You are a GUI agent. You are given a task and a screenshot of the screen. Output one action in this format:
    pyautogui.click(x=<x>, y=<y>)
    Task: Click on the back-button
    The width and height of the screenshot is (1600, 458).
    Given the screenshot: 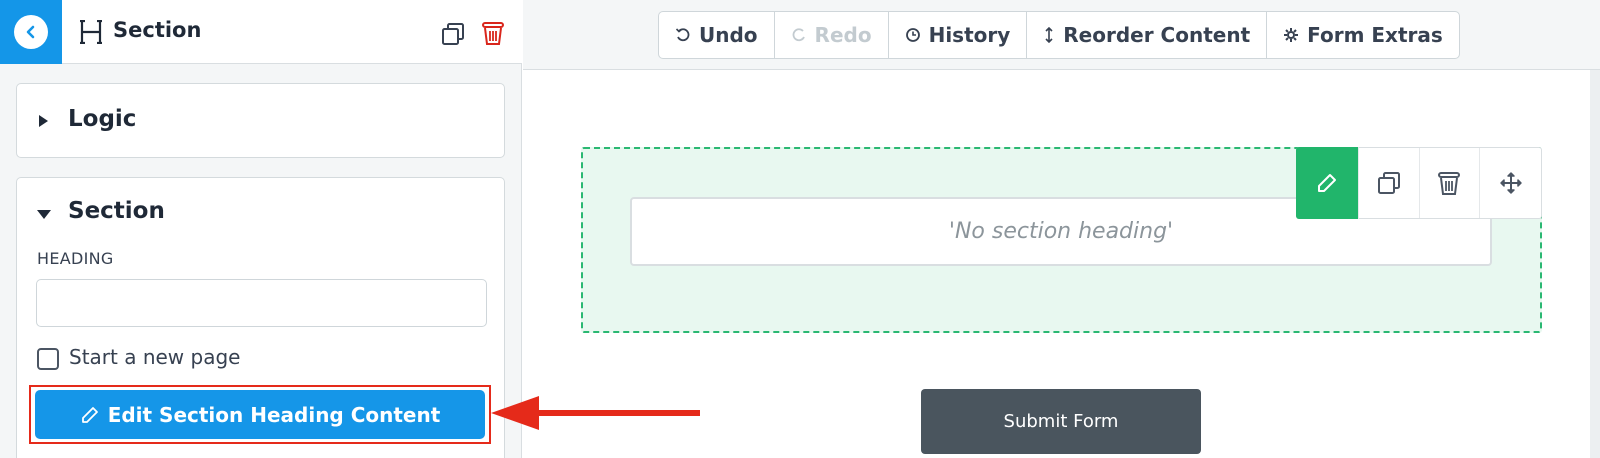 What is the action you would take?
    pyautogui.click(x=31, y=32)
    